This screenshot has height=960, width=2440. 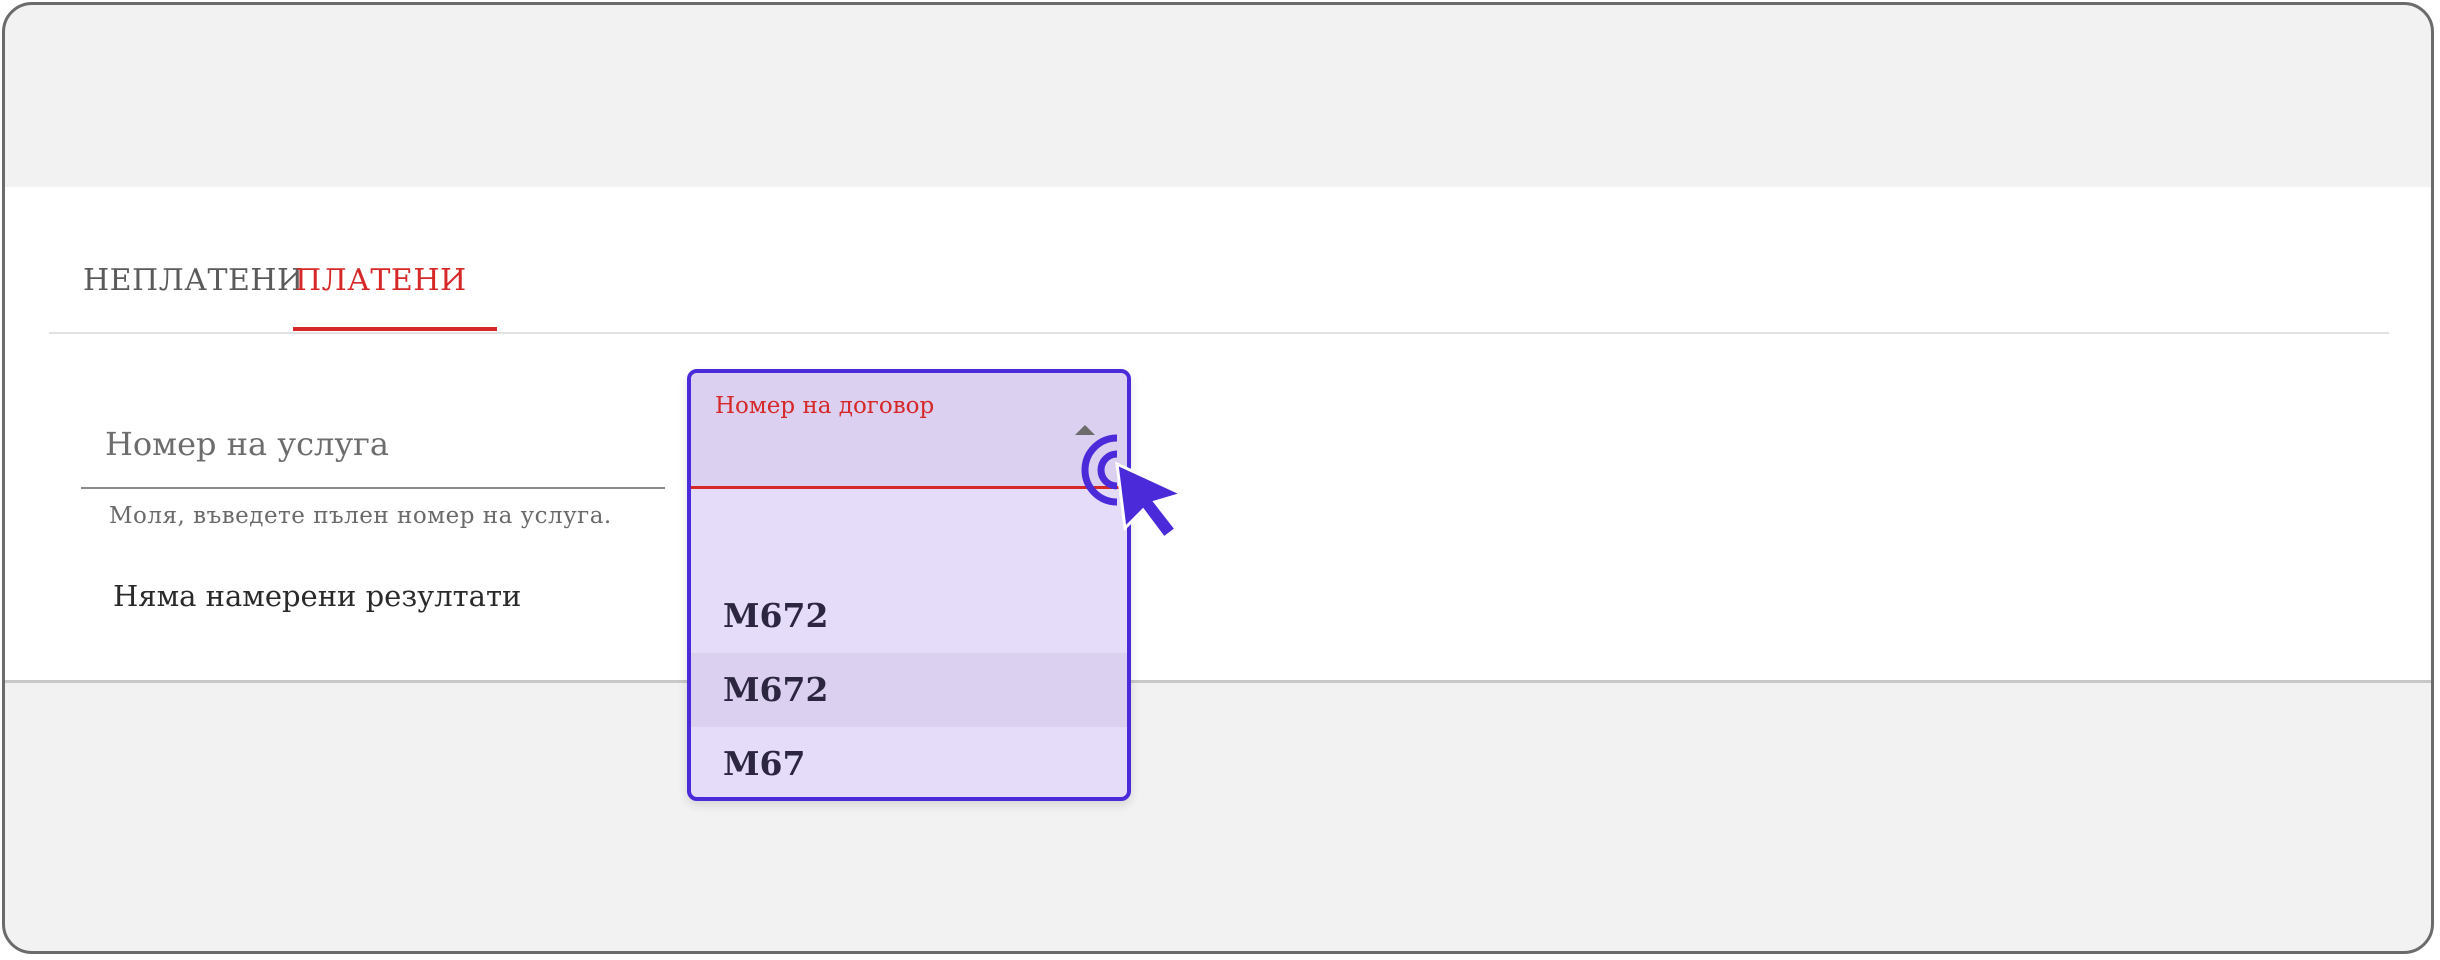 I want to click on contract-number-dropdown: Номер на договор М672 М672 М67, so click(x=909, y=585).